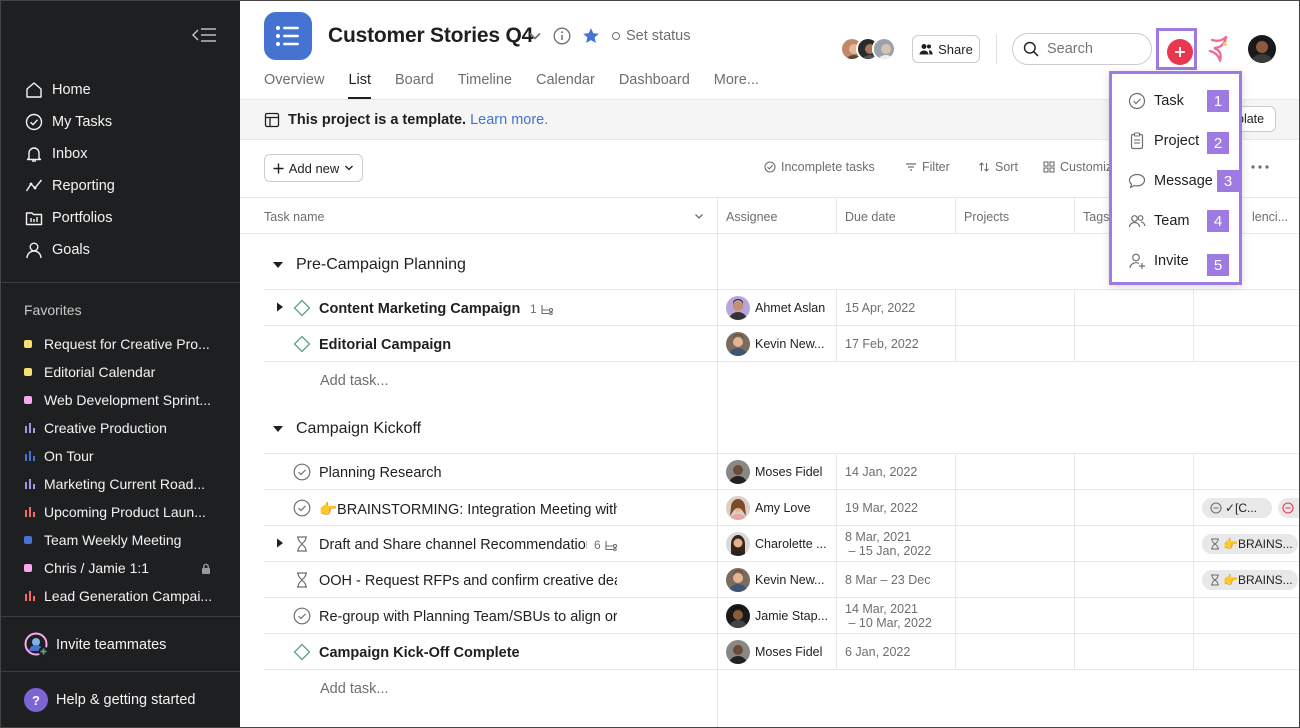 The width and height of the screenshot is (1300, 728). Describe the element at coordinates (313, 168) in the screenshot. I see `add-new-button: Add new` at that location.